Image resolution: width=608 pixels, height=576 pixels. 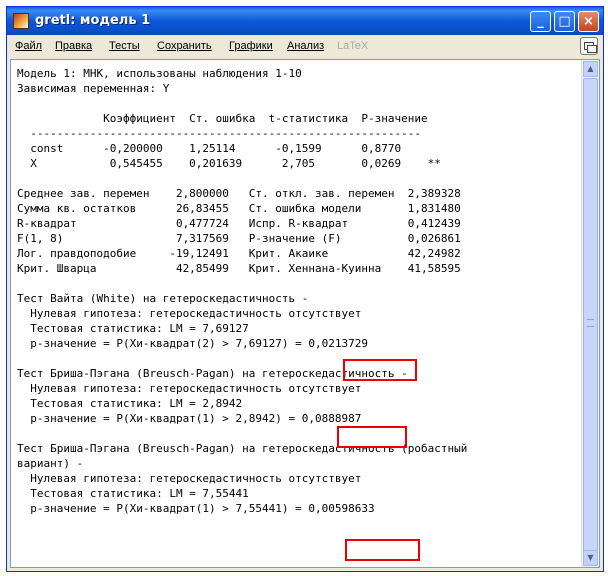 What do you see at coordinates (93, 20) in the screenshot?
I see `window-title: gretl: модель 1` at bounding box center [93, 20].